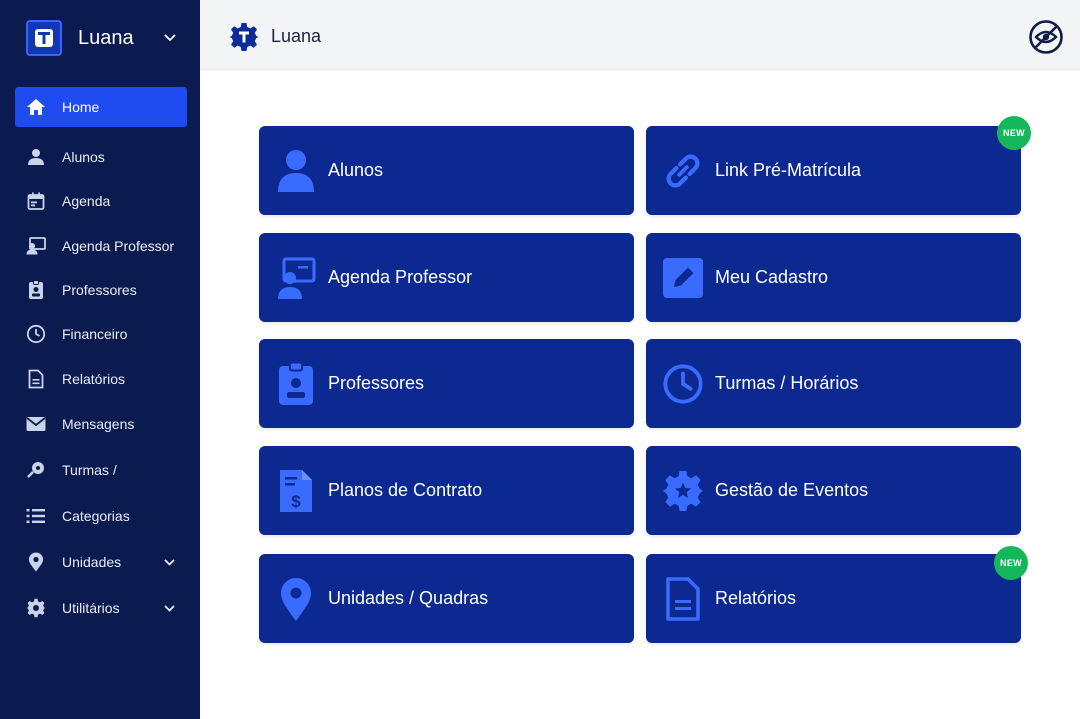 Image resolution: width=1080 pixels, height=719 pixels. I want to click on card-label: Alunos, so click(356, 170).